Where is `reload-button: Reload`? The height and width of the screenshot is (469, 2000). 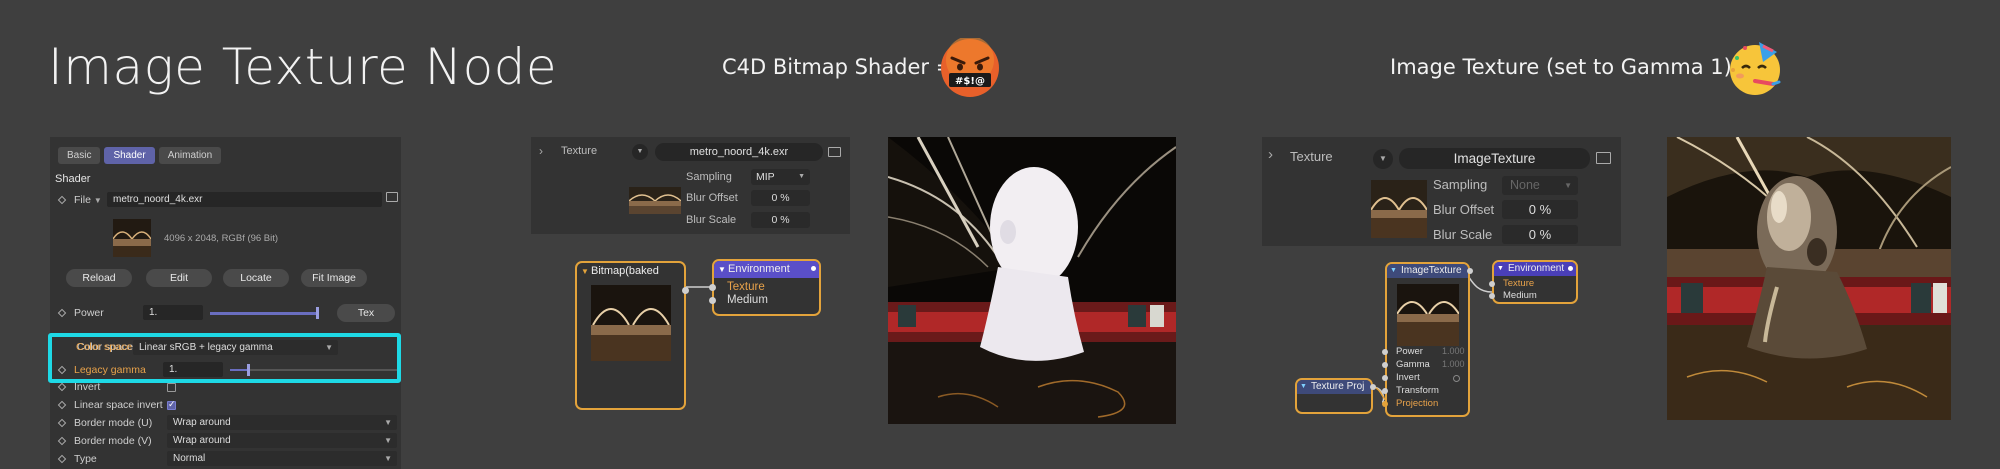
reload-button: Reload is located at coordinates (99, 278).